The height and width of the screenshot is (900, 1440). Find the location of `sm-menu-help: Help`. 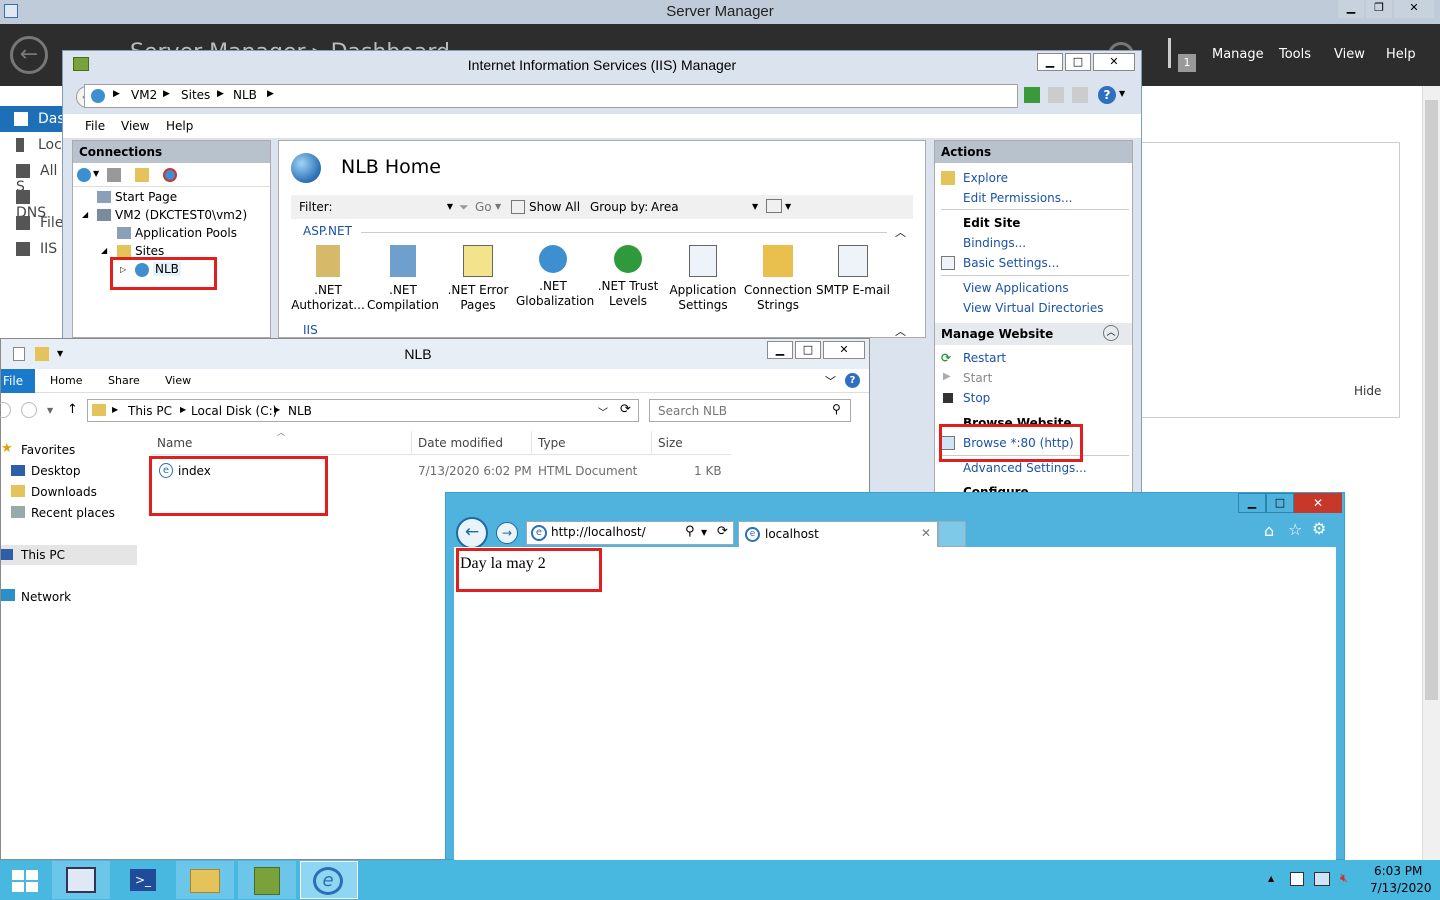

sm-menu-help: Help is located at coordinates (1401, 54).